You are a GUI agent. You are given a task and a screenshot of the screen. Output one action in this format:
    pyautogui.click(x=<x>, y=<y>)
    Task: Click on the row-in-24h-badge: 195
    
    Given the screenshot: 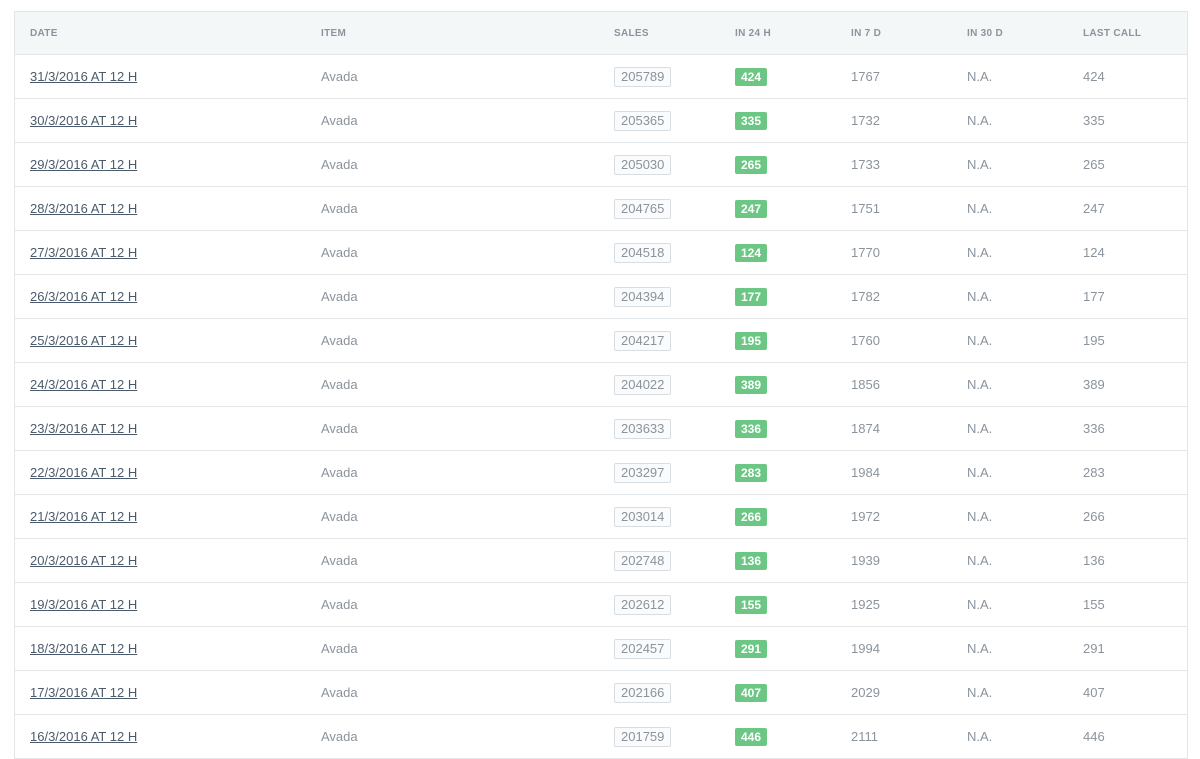 What is the action you would take?
    pyautogui.click(x=751, y=340)
    